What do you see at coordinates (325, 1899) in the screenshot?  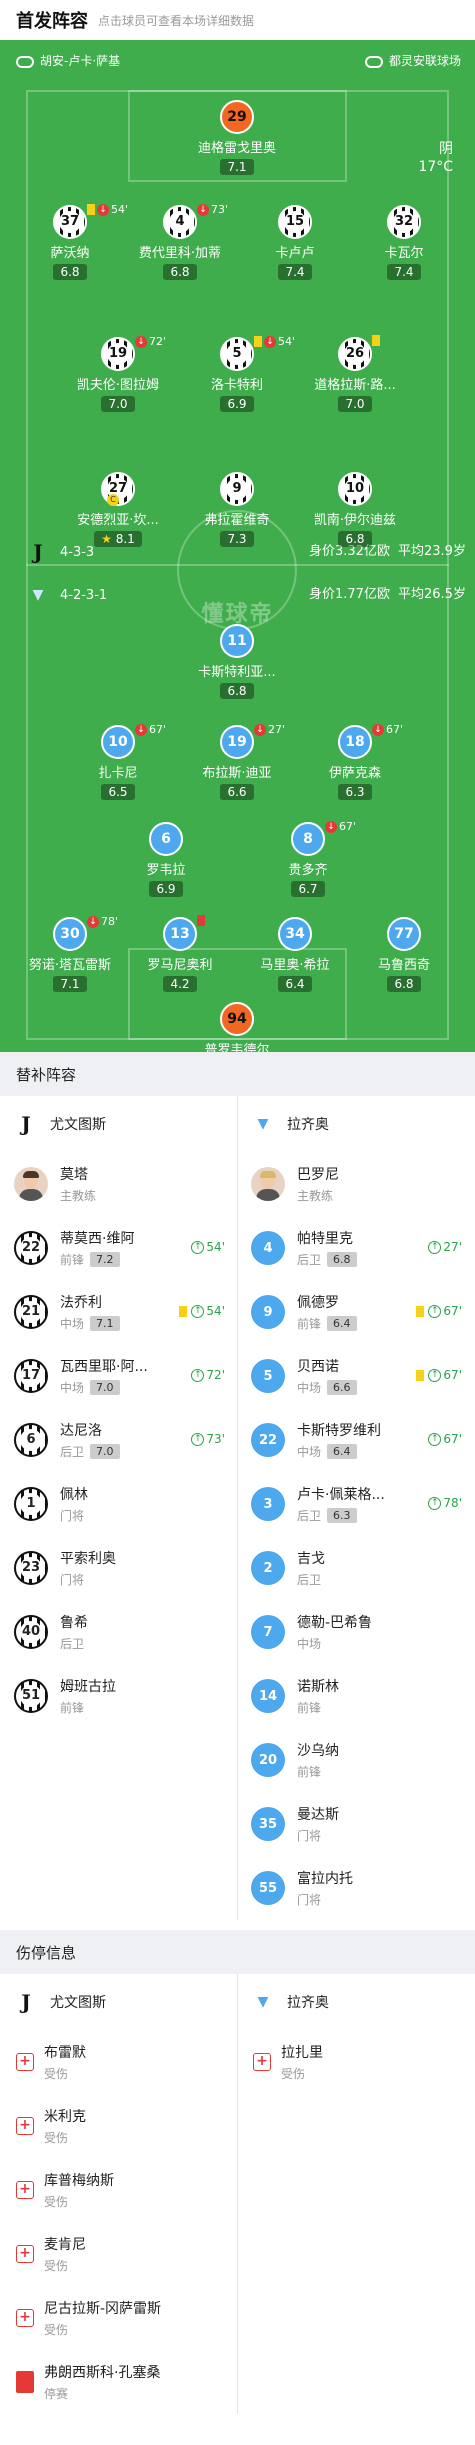 I see `sub-player-meta: 门将` at bounding box center [325, 1899].